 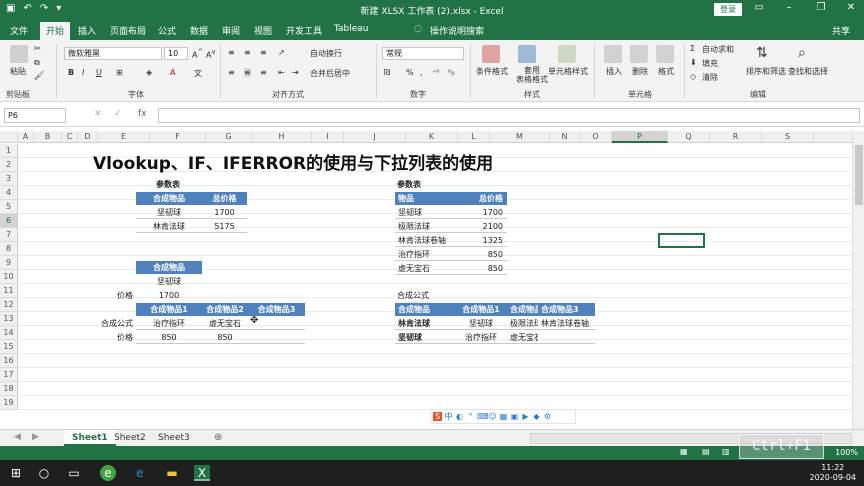 What do you see at coordinates (295, 72) in the screenshot?
I see `increase-indent-icon: ⇥` at bounding box center [295, 72].